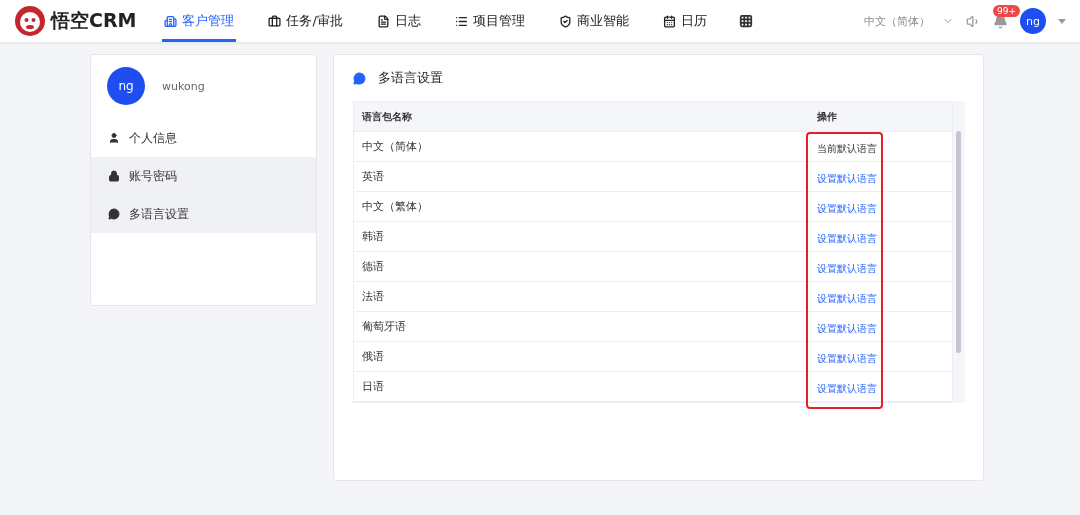  Describe the element at coordinates (373, 356) in the screenshot. I see `table-cell-text: 俄语` at that location.